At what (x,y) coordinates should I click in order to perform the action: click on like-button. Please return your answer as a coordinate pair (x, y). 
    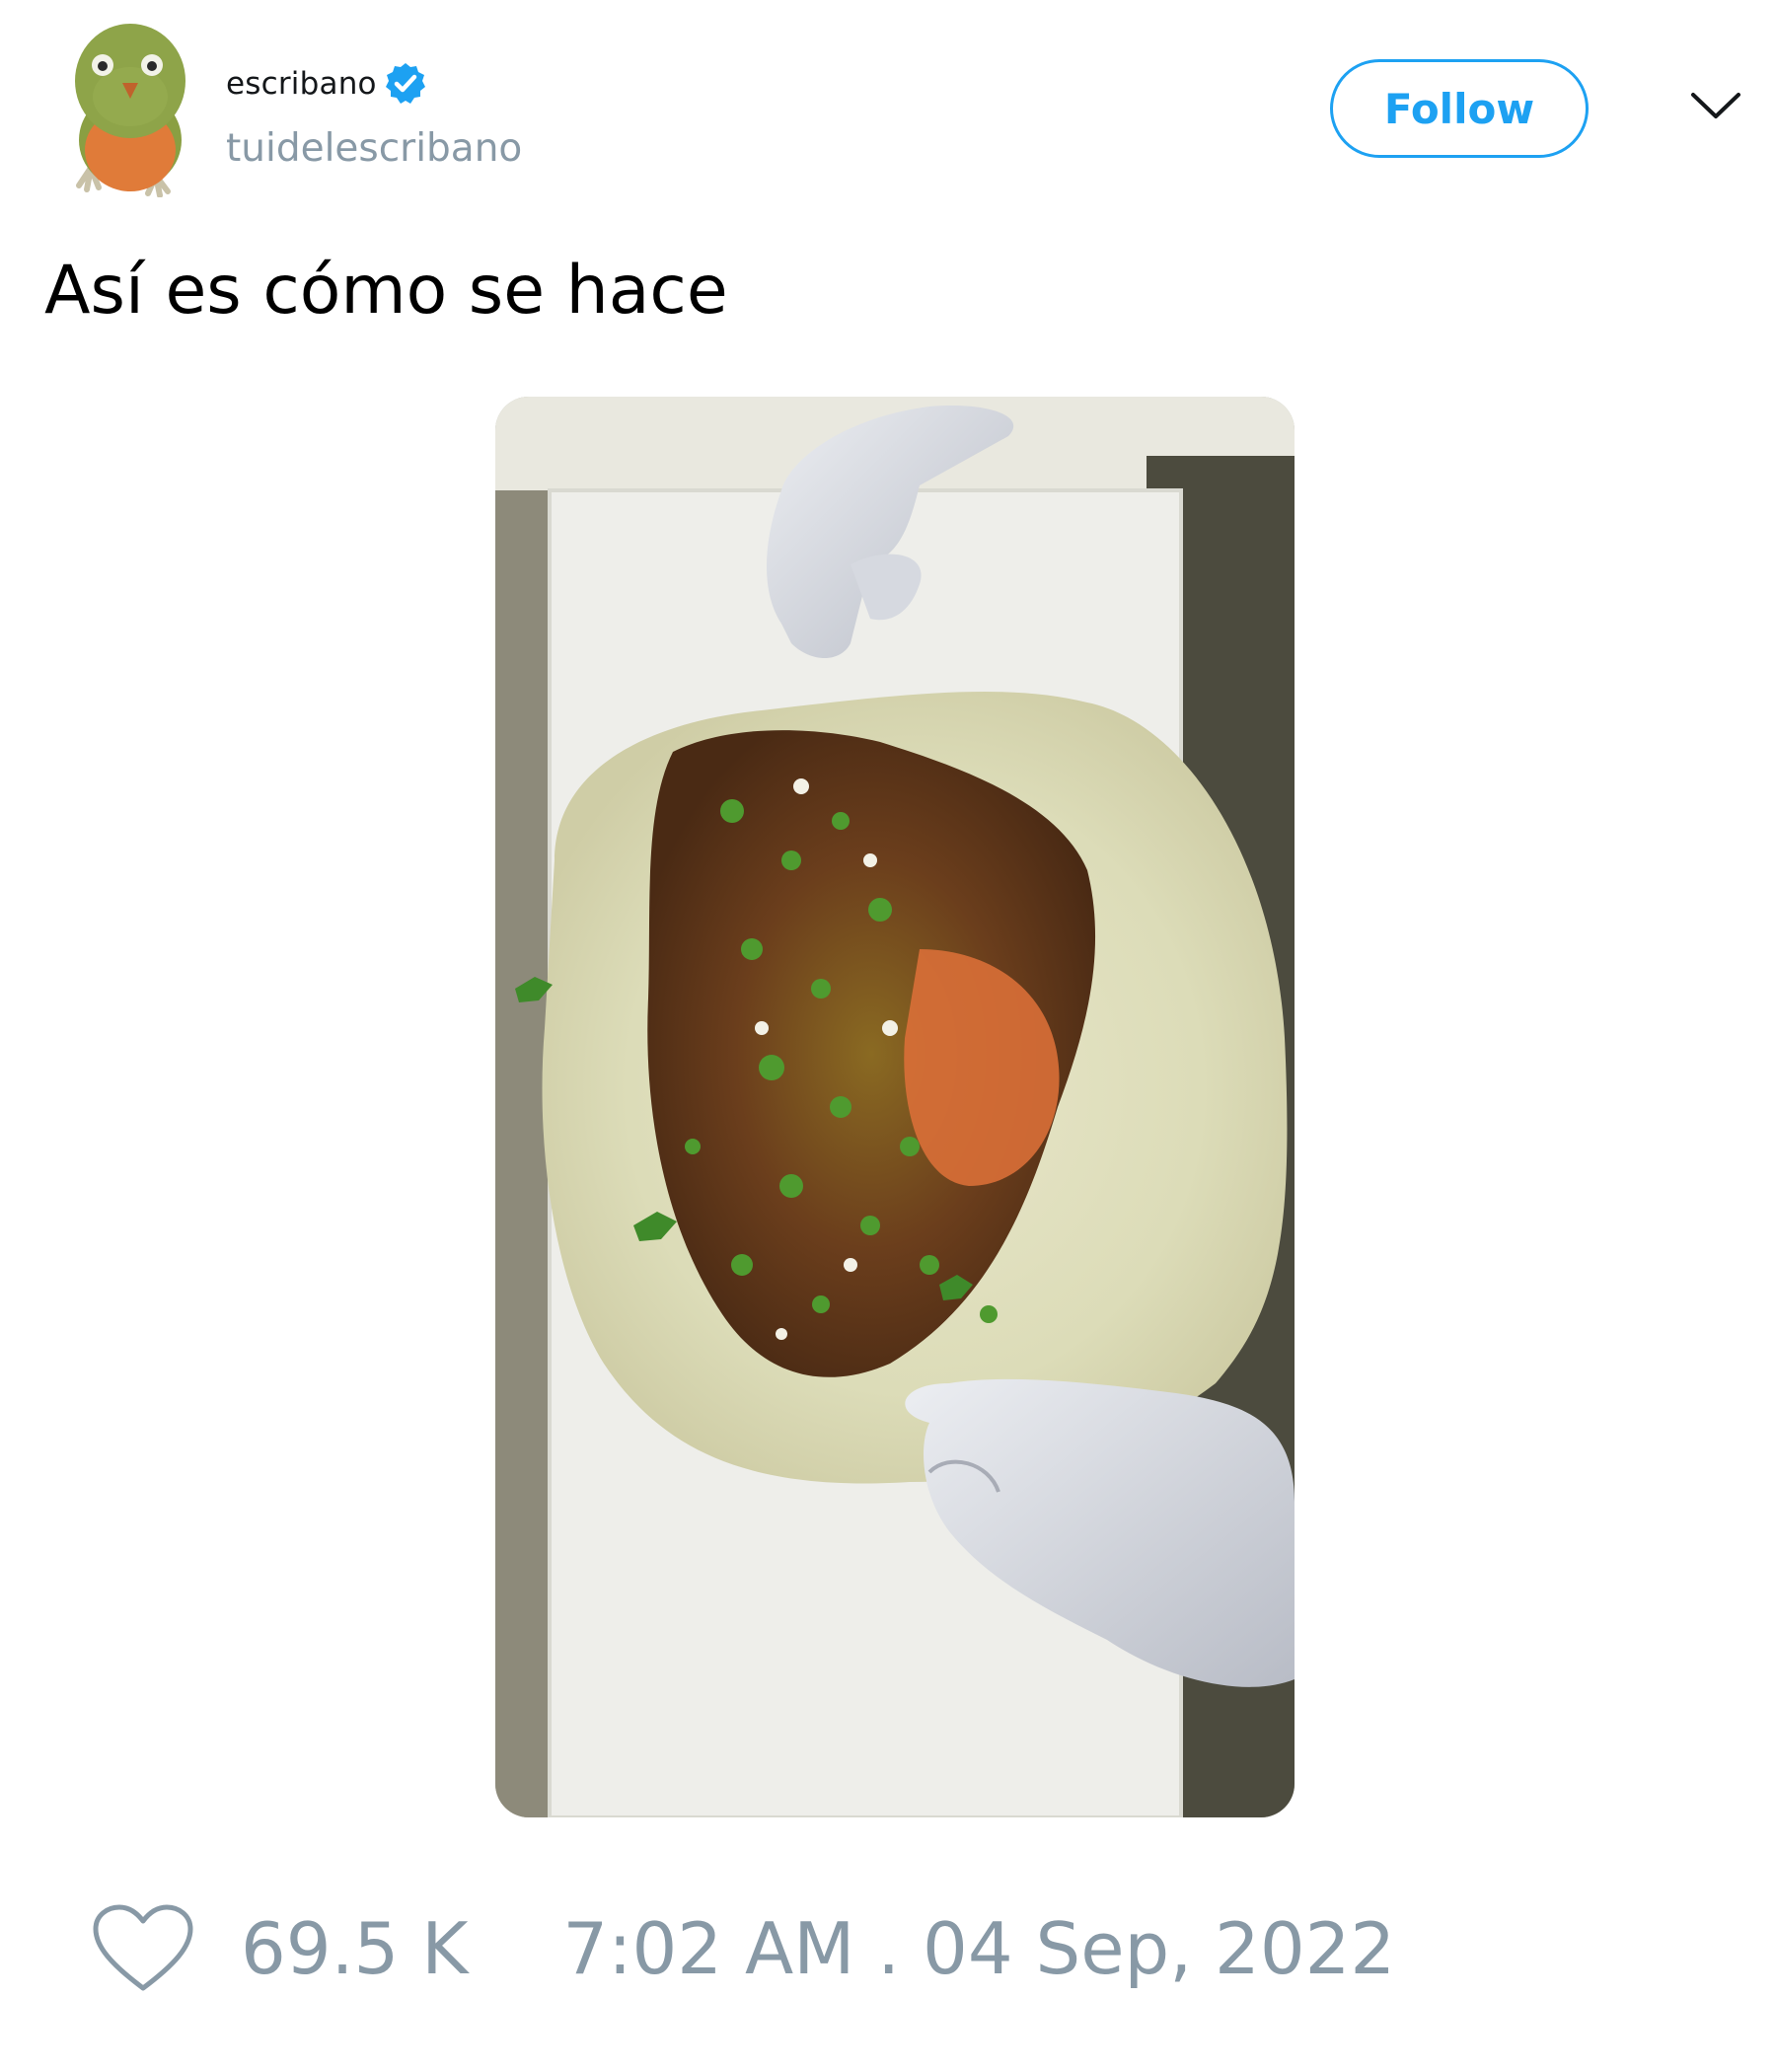
    Looking at the image, I should click on (143, 1949).